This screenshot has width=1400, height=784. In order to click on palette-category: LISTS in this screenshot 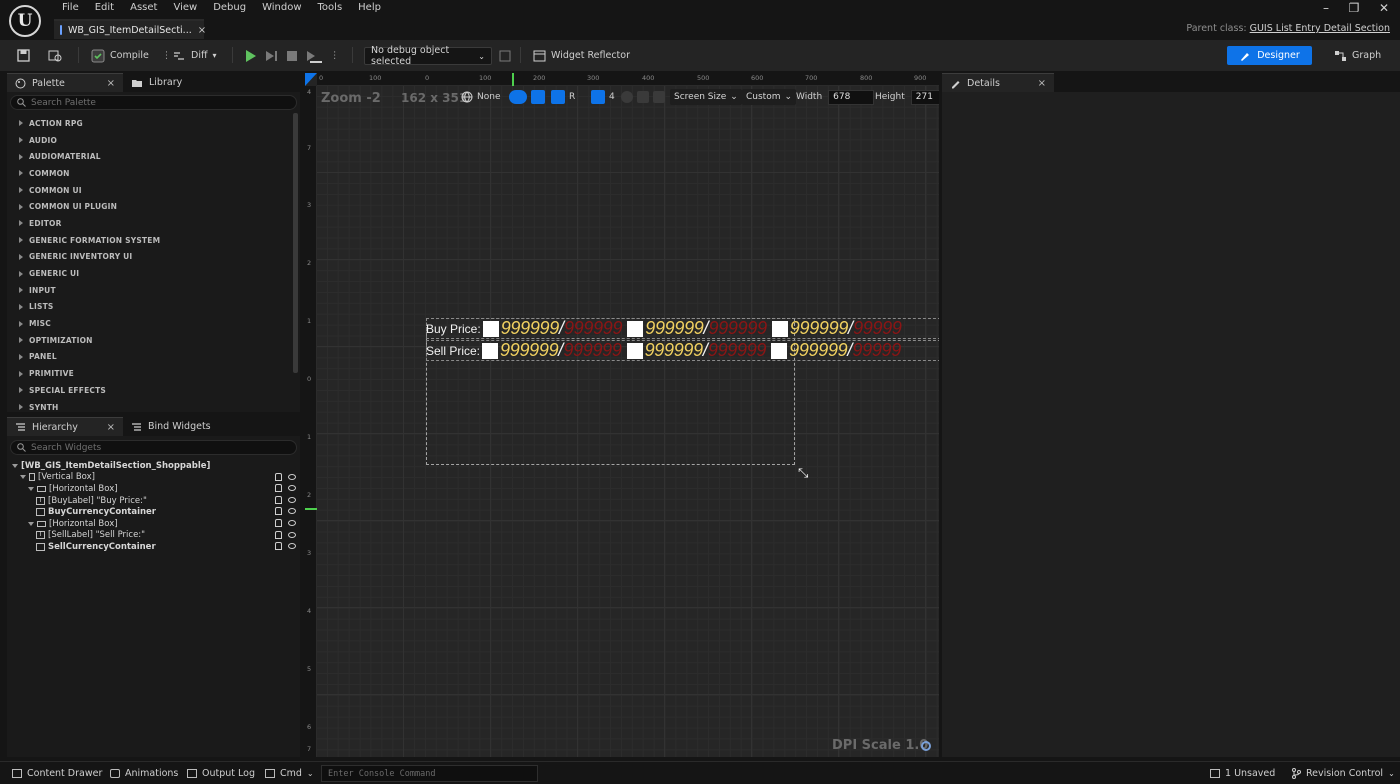, I will do `click(153, 307)`.